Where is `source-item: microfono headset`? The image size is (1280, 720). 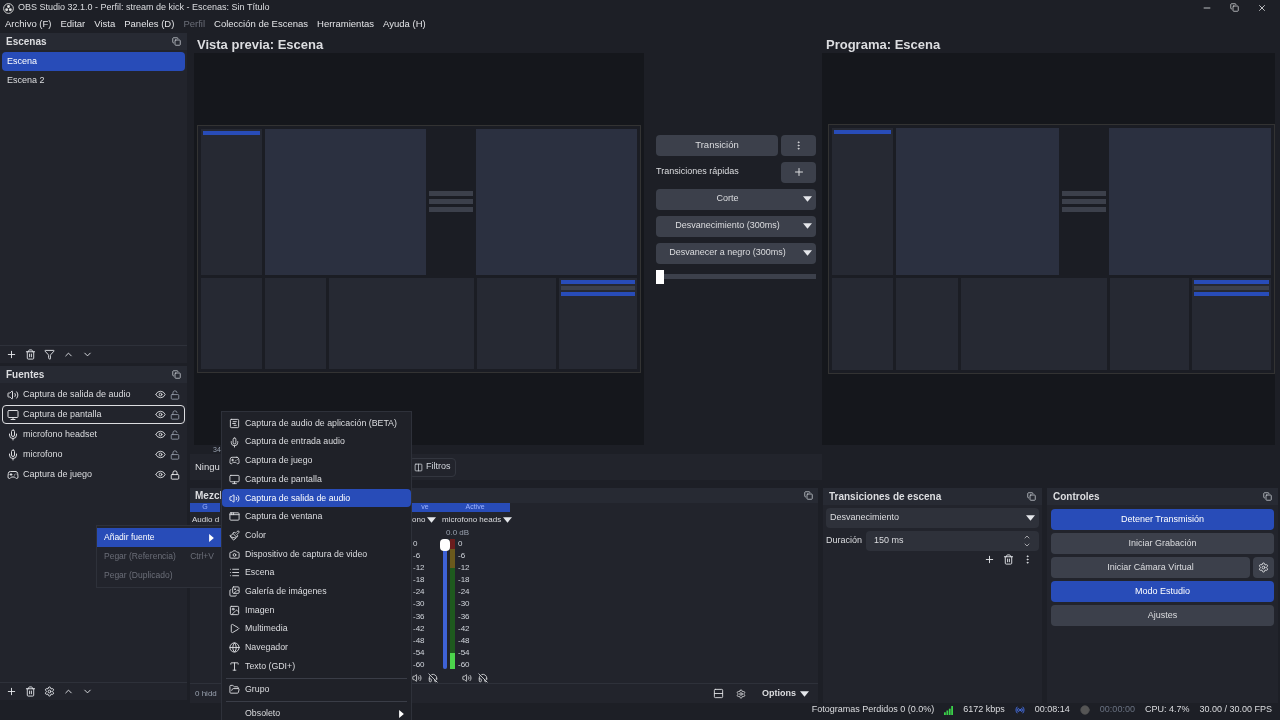 source-item: microfono headset is located at coordinates (93, 434).